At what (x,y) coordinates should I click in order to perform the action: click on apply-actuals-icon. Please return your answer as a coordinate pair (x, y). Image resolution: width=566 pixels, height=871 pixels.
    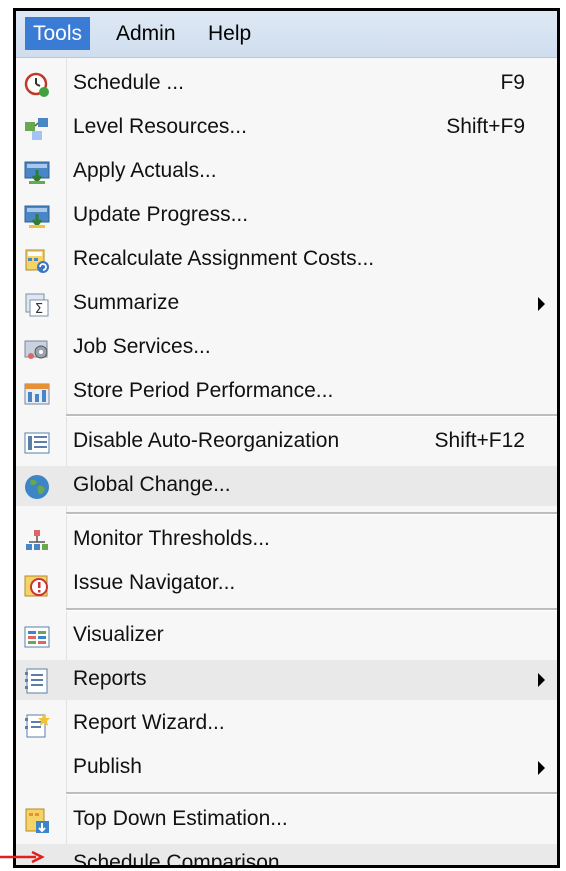
    Looking at the image, I should click on (37, 172).